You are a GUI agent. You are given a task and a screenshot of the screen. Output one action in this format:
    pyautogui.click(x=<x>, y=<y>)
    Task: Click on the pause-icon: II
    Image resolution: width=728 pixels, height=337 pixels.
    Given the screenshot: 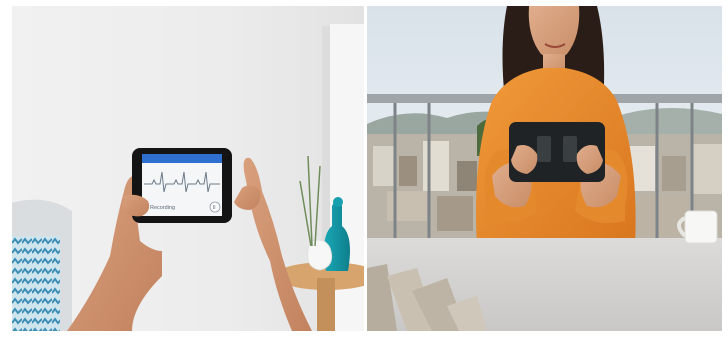 What is the action you would take?
    pyautogui.click(x=215, y=208)
    